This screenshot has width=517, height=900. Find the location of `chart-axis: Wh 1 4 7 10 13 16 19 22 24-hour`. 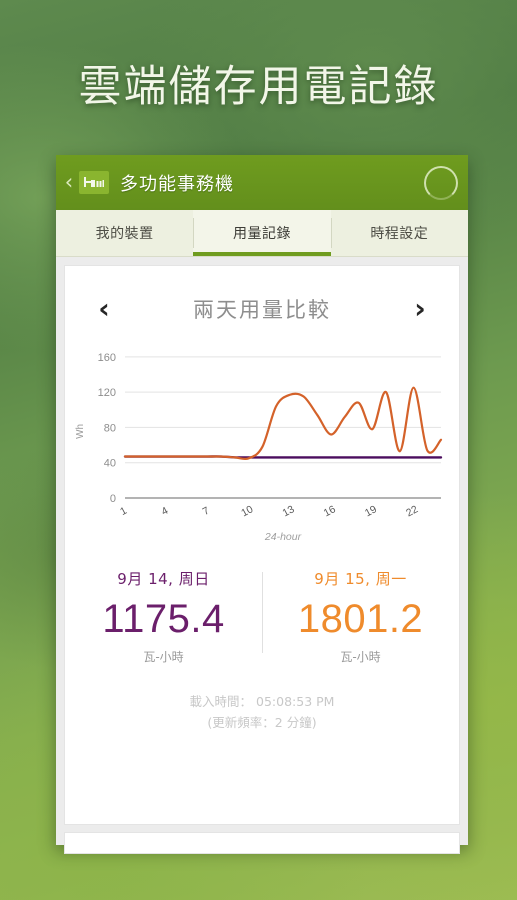

chart-axis: Wh 1 4 7 10 13 16 19 22 24-hour is located at coordinates (258, 483).